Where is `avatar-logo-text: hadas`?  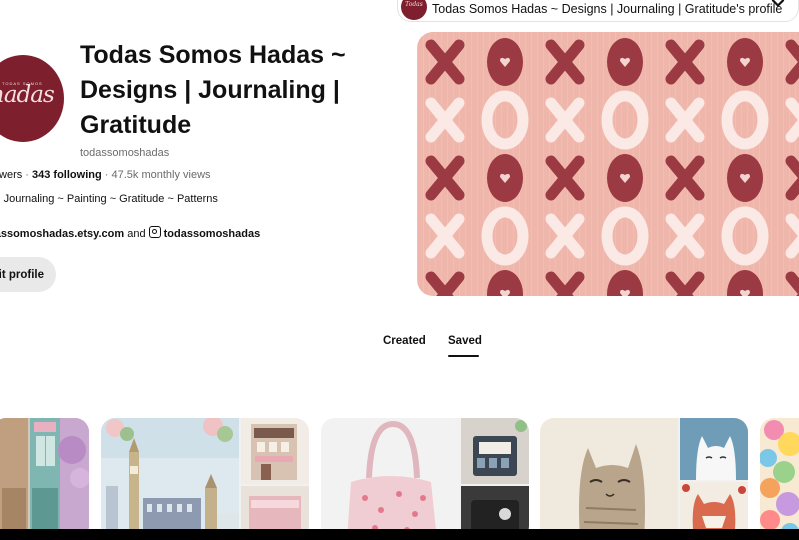
avatar-logo-text: hadas is located at coordinates (27, 95).